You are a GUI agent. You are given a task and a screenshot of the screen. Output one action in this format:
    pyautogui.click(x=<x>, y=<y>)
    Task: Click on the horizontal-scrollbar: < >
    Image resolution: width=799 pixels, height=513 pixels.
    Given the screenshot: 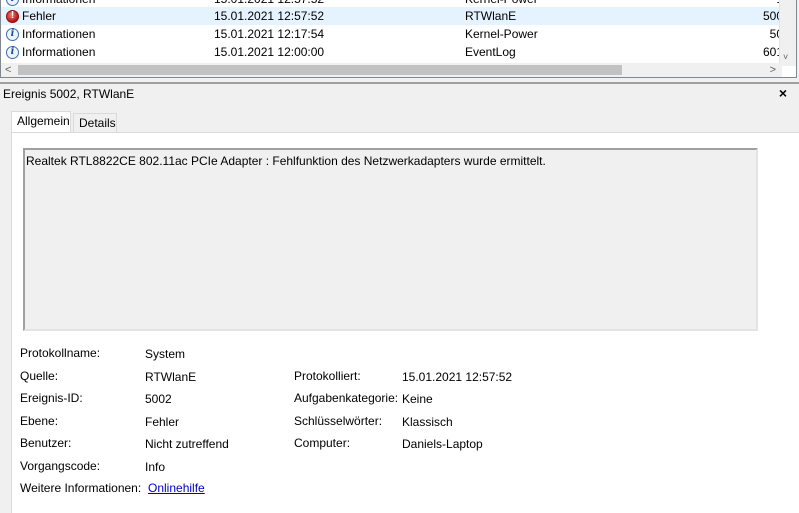 What is the action you would take?
    pyautogui.click(x=391, y=70)
    